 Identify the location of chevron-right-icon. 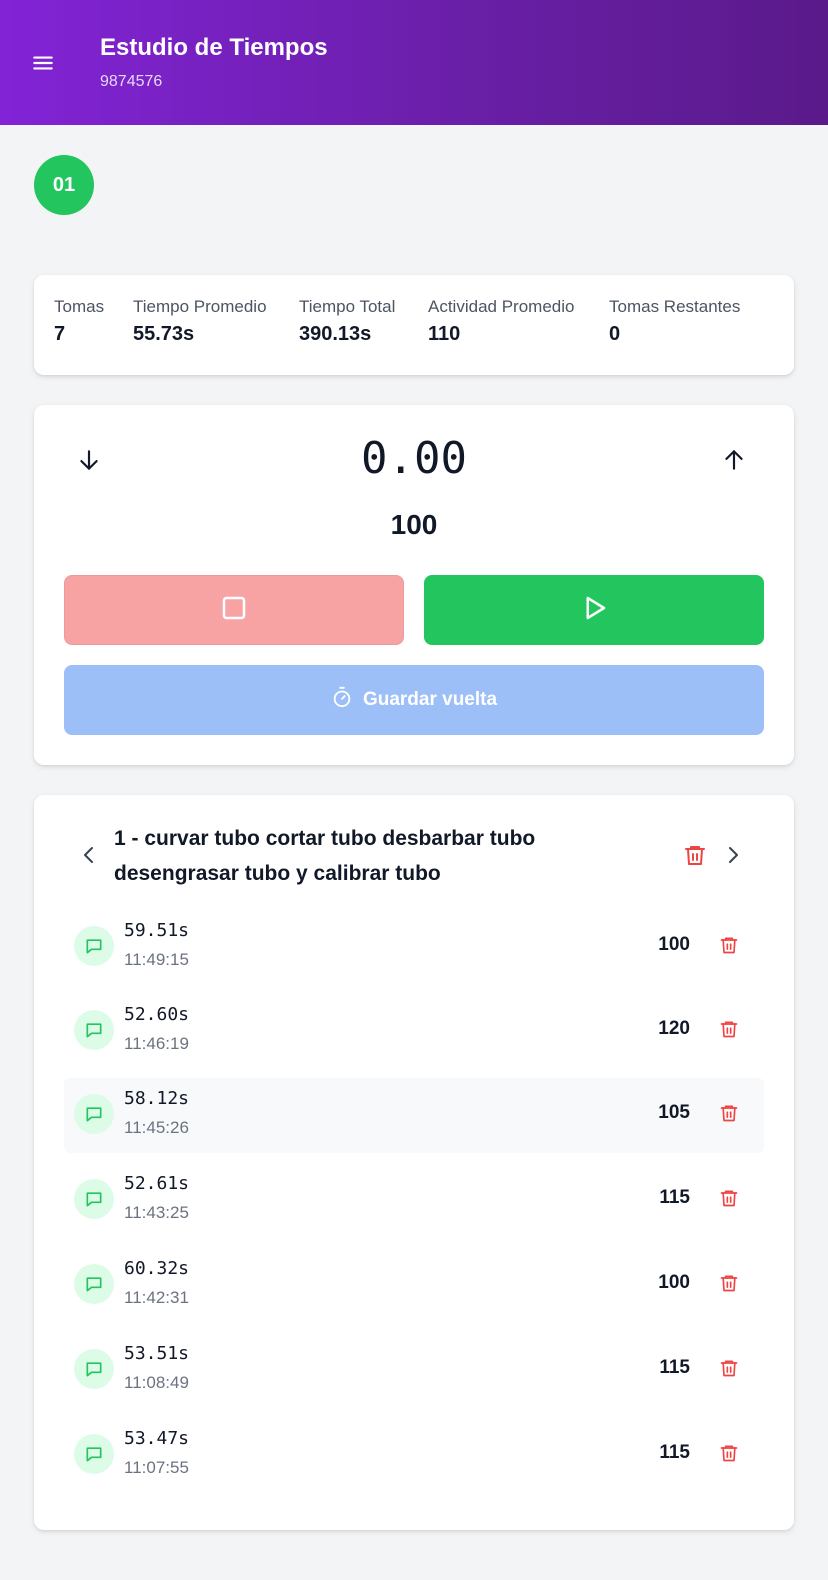
(733, 855).